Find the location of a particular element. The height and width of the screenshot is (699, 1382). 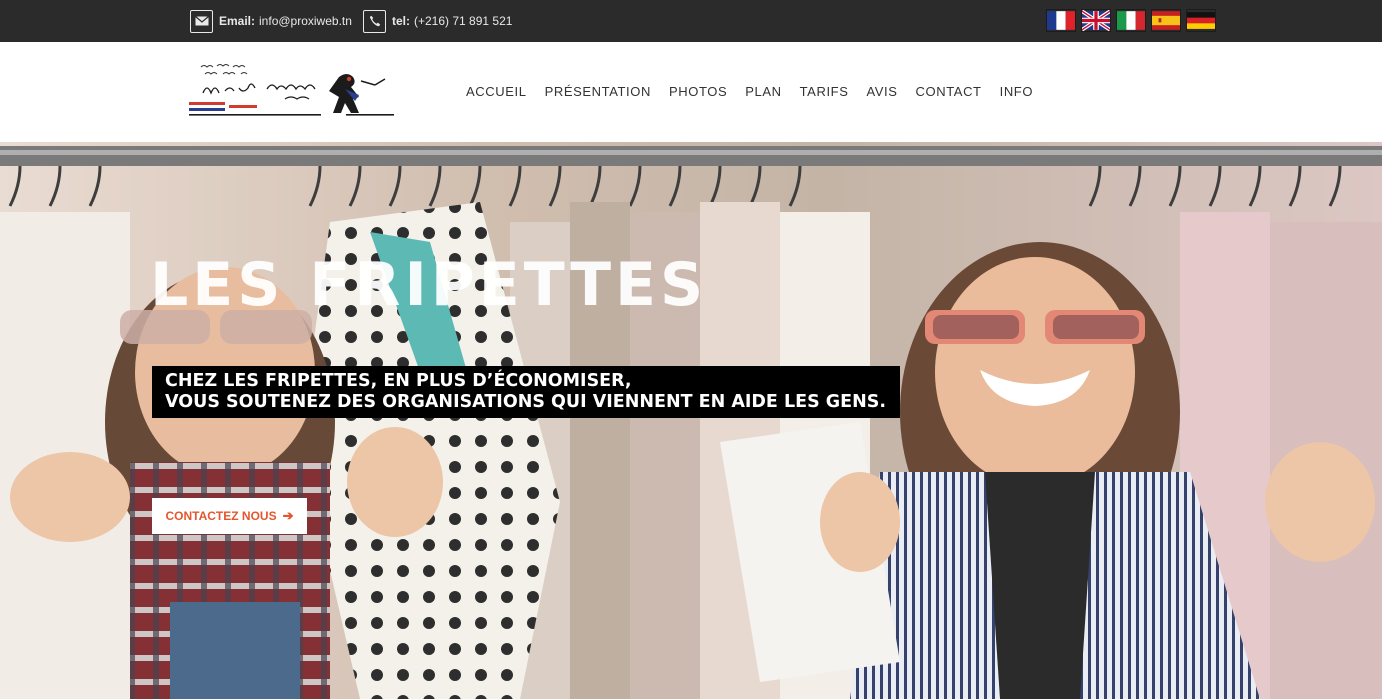

phone-contact: tel: (+216) 71 891 521 is located at coordinates (437, 21).